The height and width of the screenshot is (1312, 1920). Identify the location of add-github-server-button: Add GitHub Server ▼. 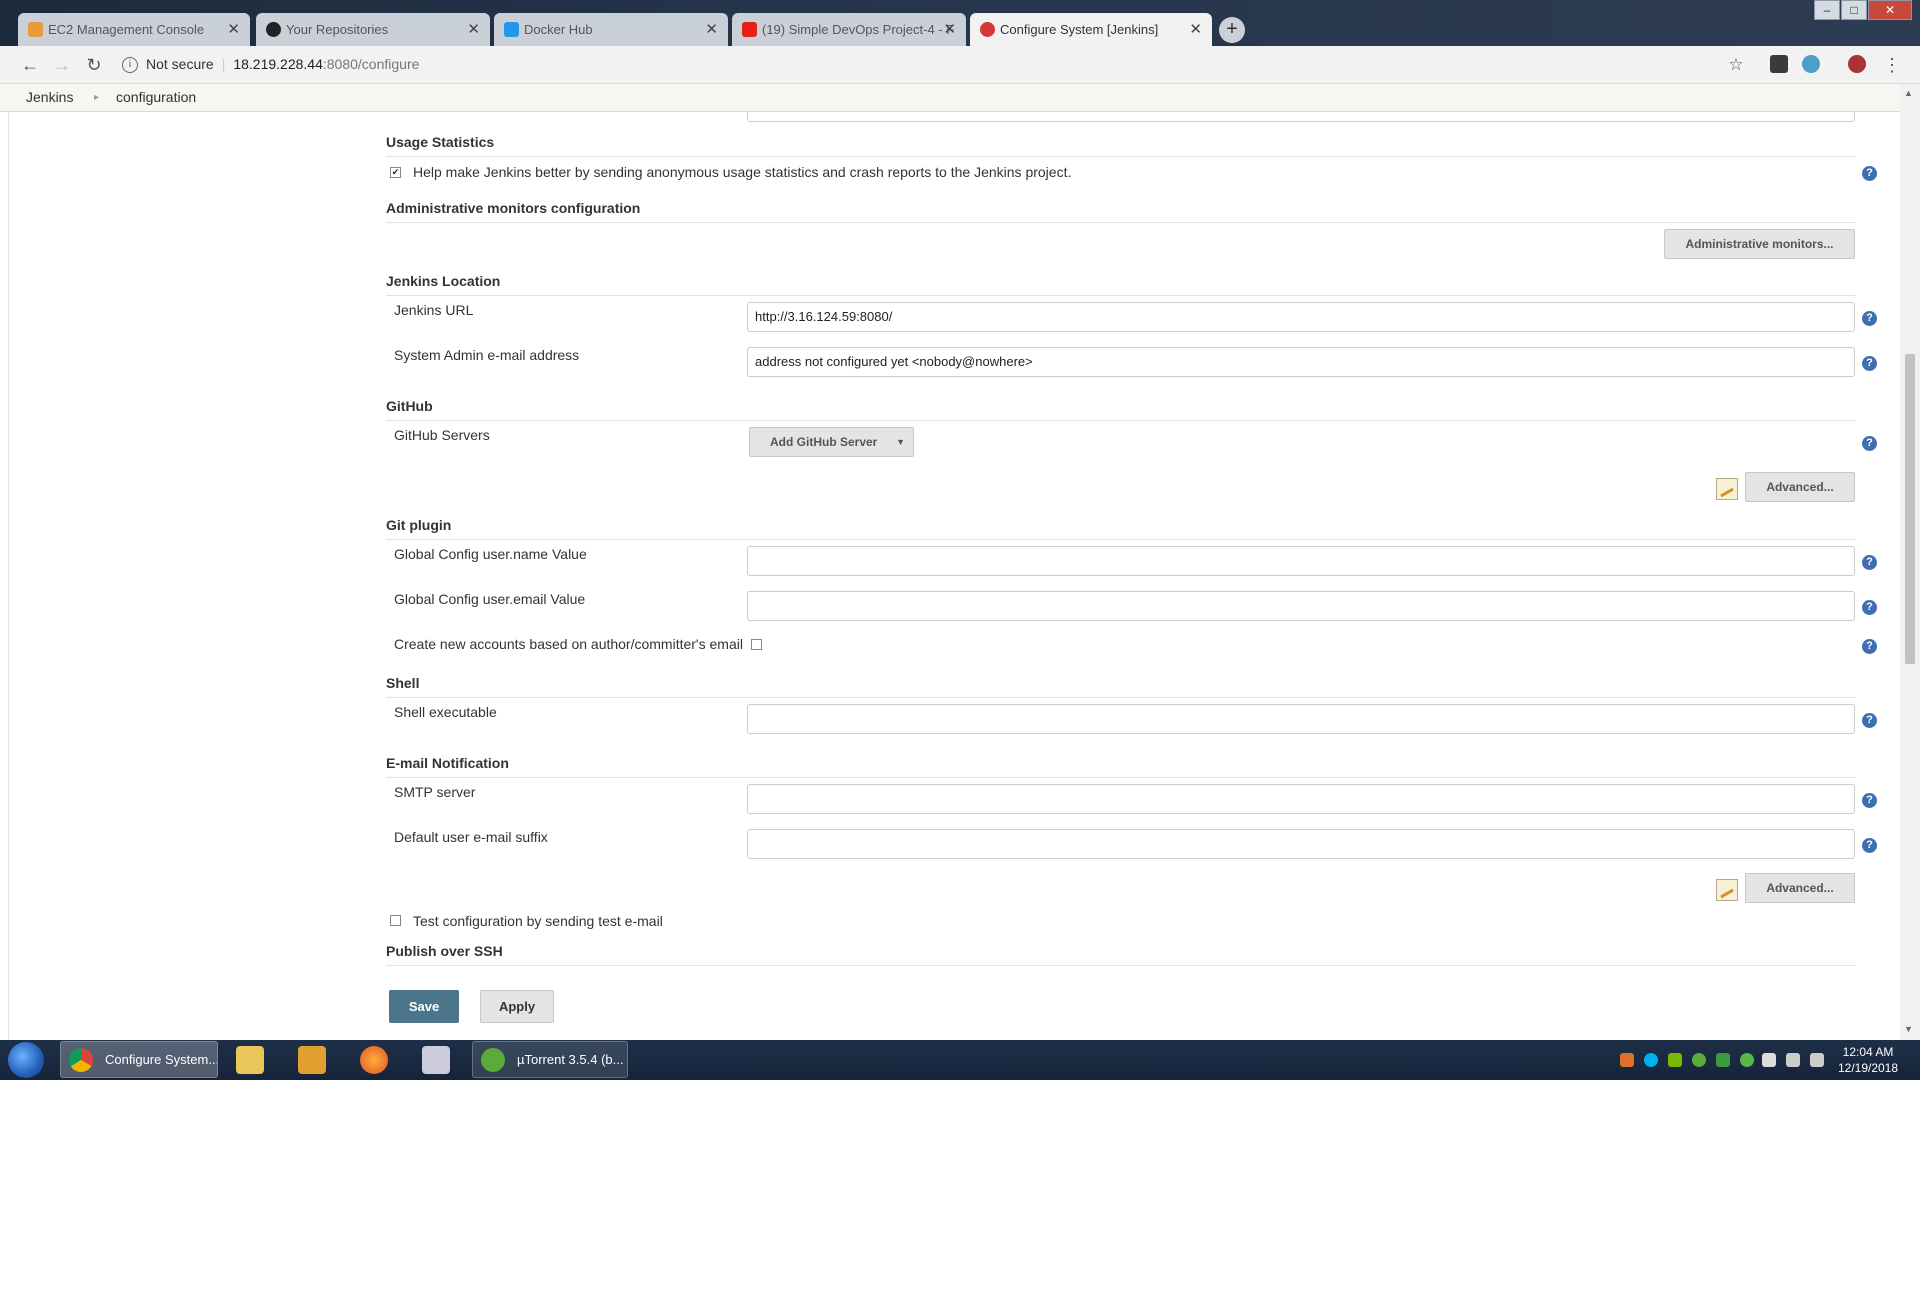
(831, 442).